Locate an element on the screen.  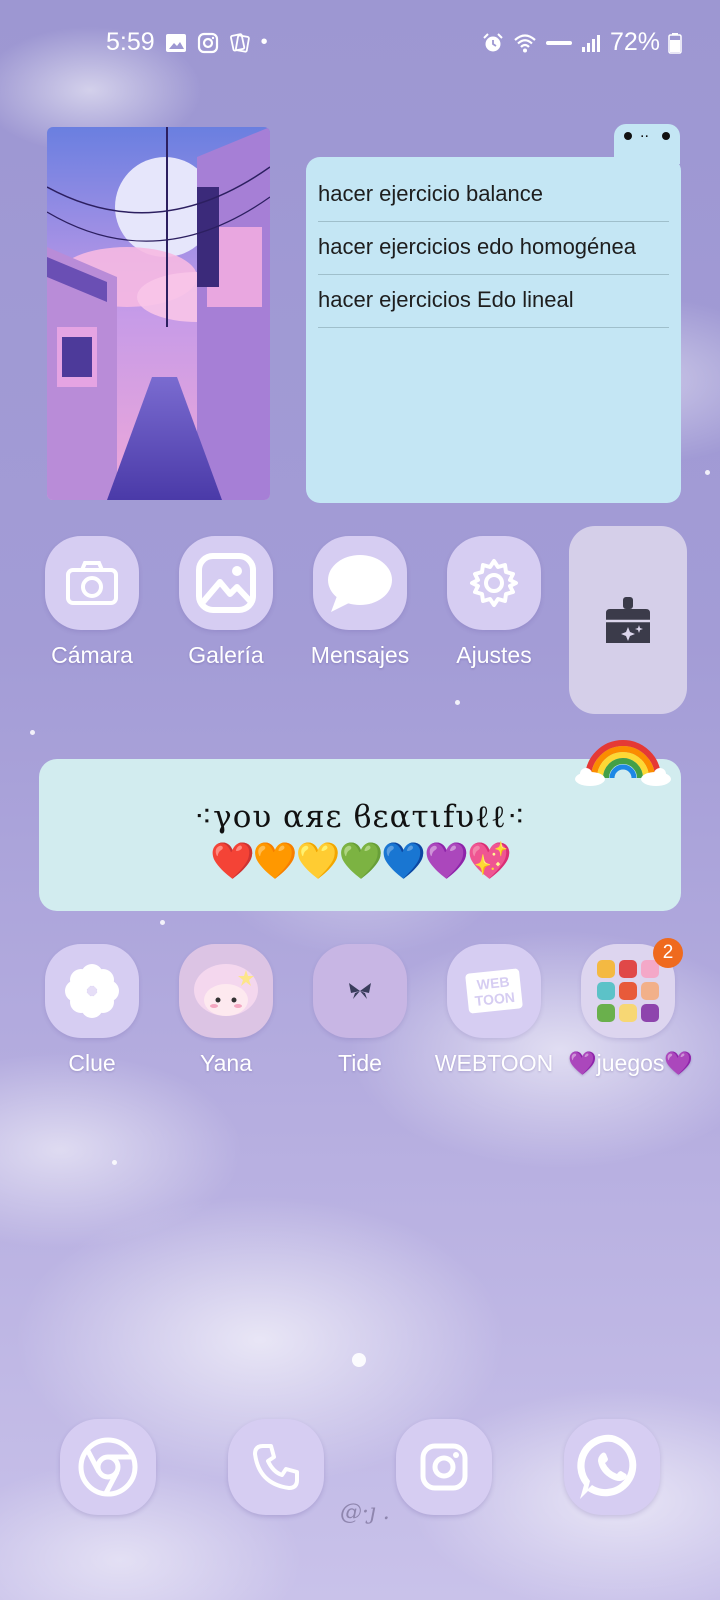
clue-icon is located at coordinates (92, 991).